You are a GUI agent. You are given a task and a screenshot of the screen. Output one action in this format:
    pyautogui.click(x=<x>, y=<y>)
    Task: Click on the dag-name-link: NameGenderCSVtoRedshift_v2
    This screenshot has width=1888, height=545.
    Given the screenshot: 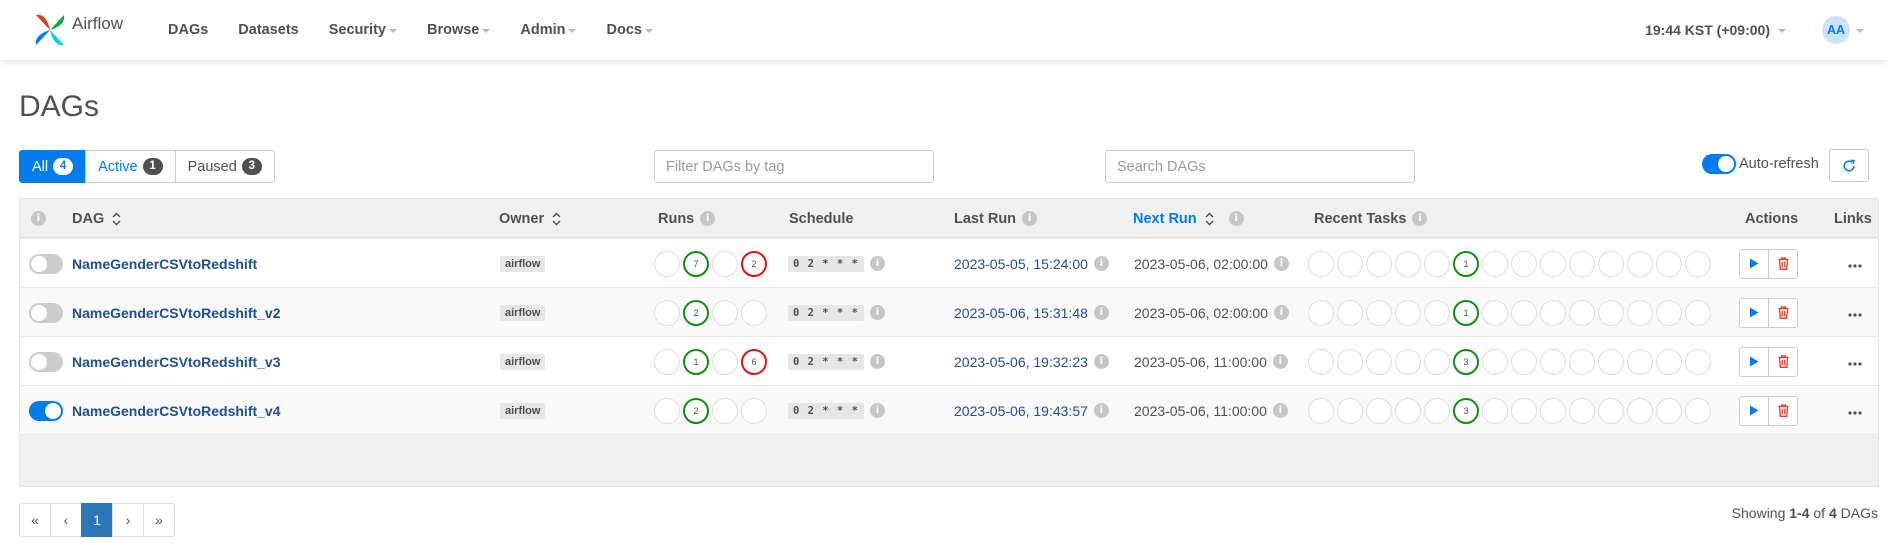 What is the action you would take?
    pyautogui.click(x=176, y=313)
    